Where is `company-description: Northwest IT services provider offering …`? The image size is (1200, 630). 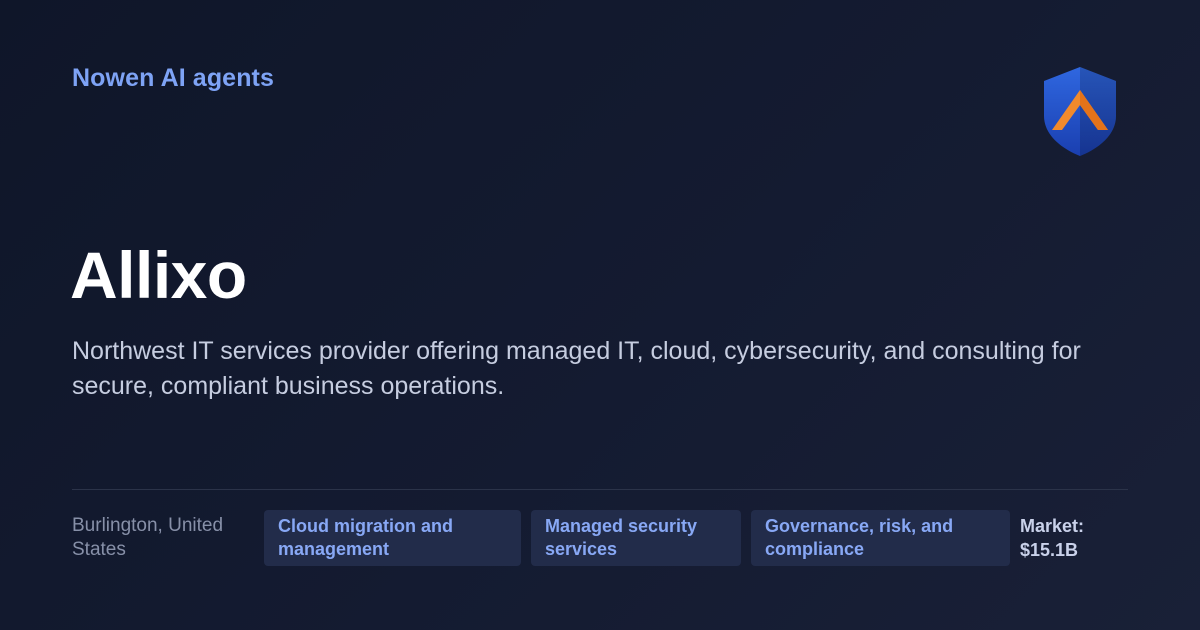
company-description: Northwest IT services provider offering … is located at coordinates (576, 368).